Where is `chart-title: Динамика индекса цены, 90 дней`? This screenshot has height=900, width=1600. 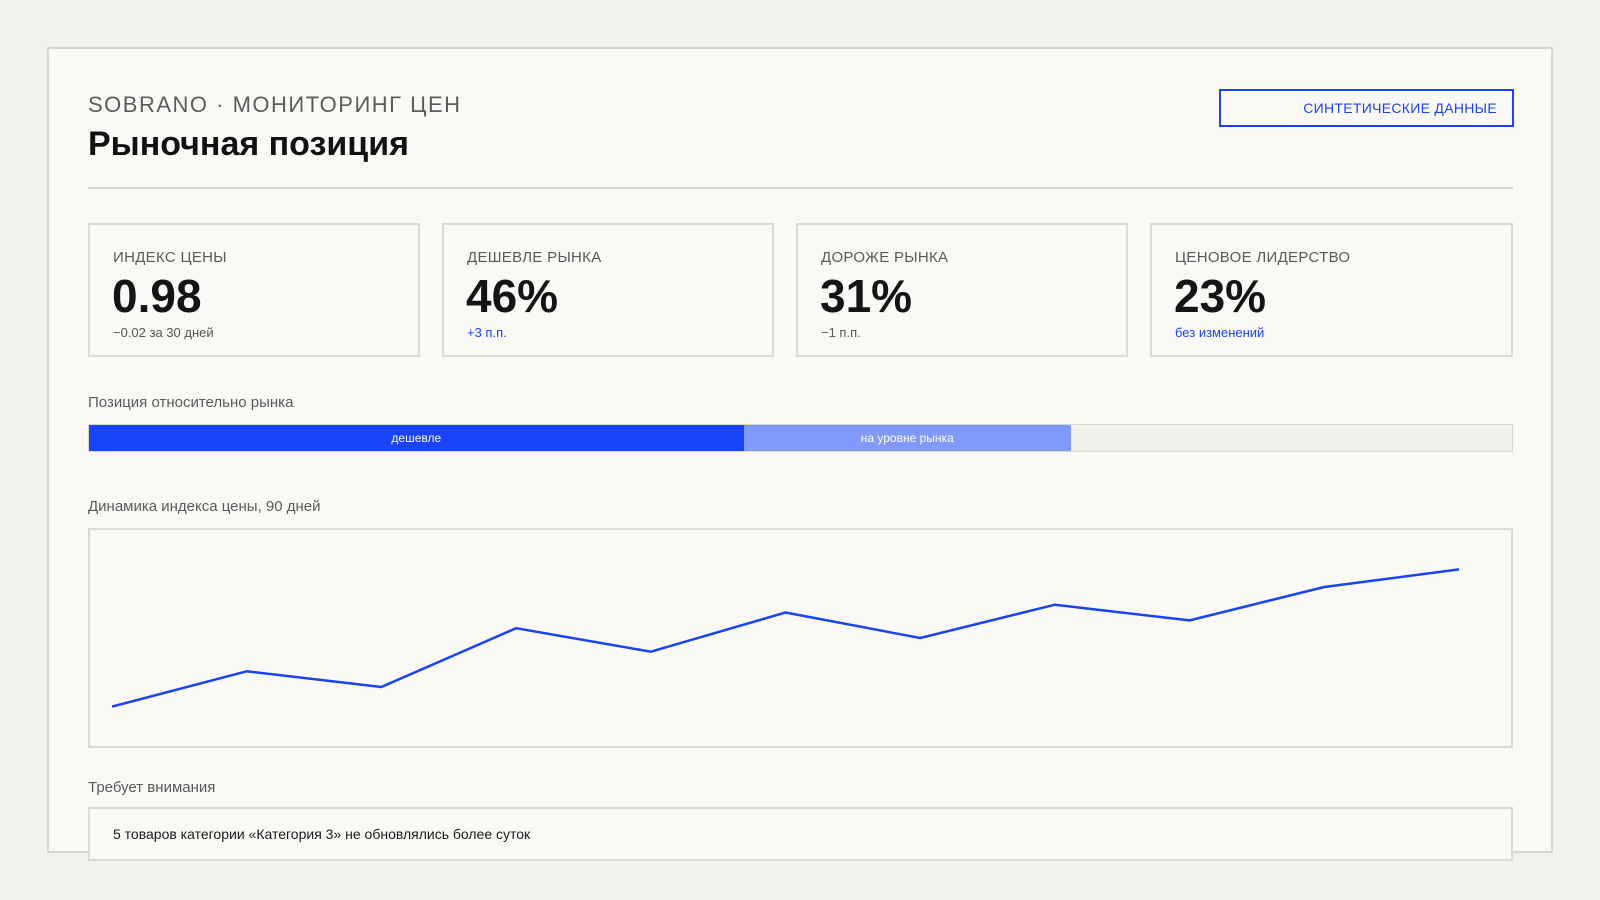
chart-title: Динамика индекса цены, 90 дней is located at coordinates (204, 506).